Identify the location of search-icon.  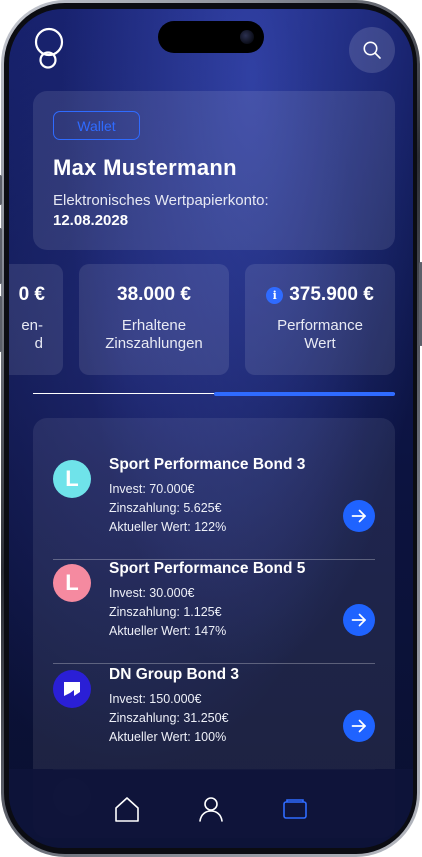
(372, 50).